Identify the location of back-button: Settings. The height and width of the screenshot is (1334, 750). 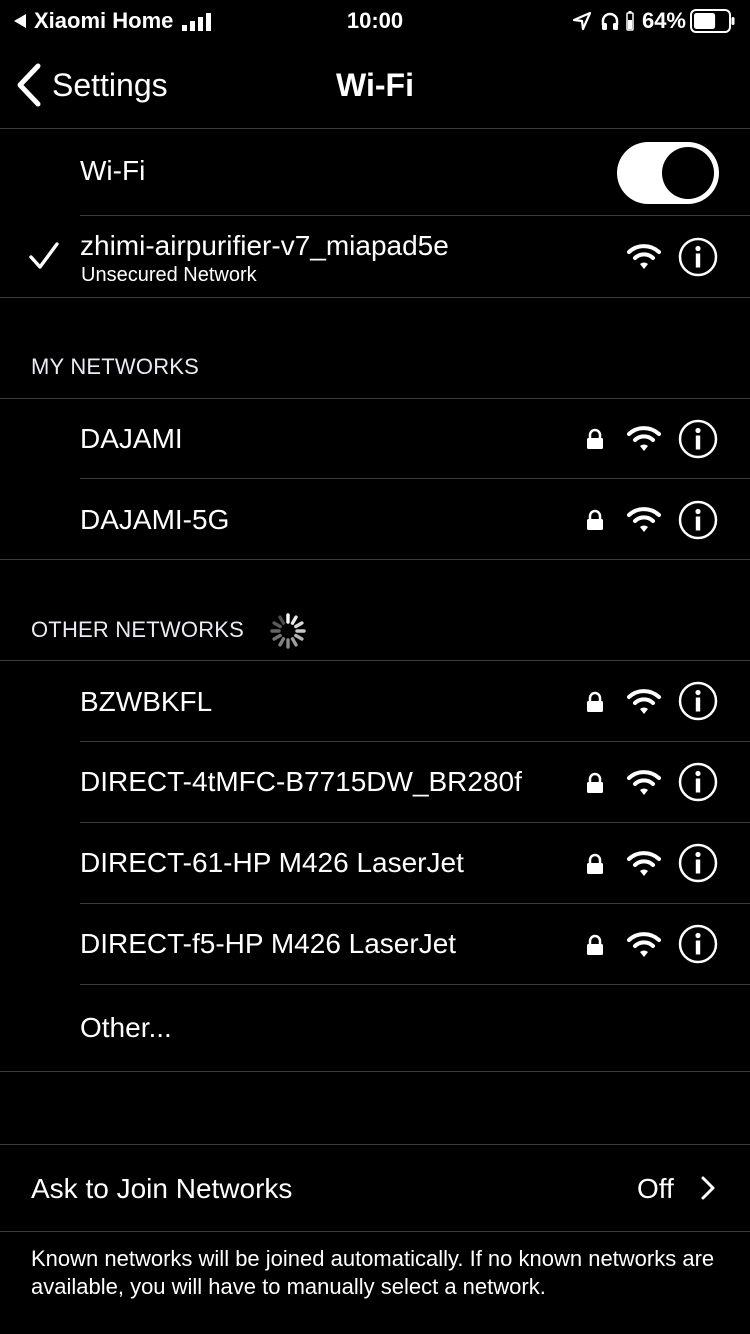
(92, 85).